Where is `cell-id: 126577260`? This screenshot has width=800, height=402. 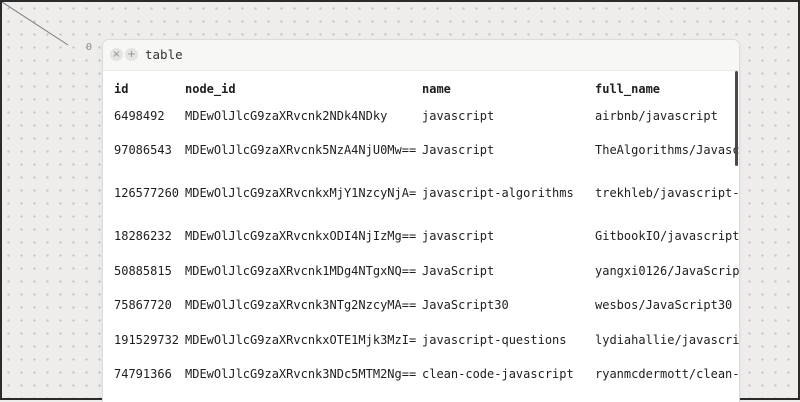 cell-id: 126577260 is located at coordinates (147, 192).